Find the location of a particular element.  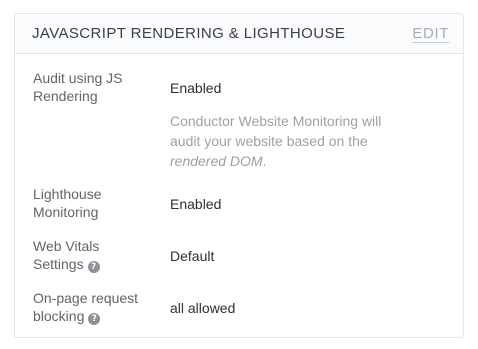

label-line: Lighthouse is located at coordinates (67, 194).